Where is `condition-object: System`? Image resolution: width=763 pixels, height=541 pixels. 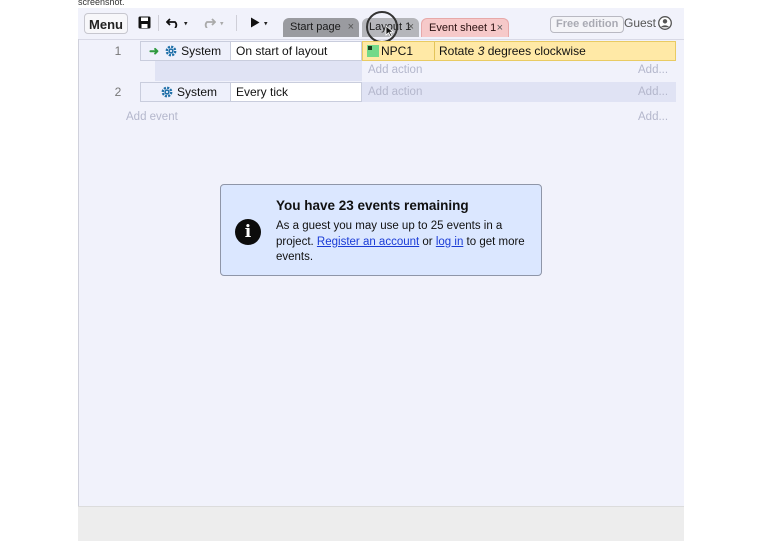 condition-object: System is located at coordinates (185, 92).